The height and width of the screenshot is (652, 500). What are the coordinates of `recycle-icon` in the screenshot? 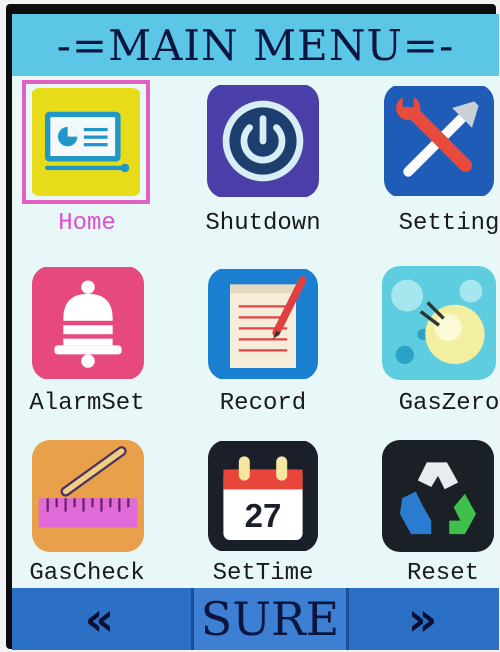 It's located at (438, 496).